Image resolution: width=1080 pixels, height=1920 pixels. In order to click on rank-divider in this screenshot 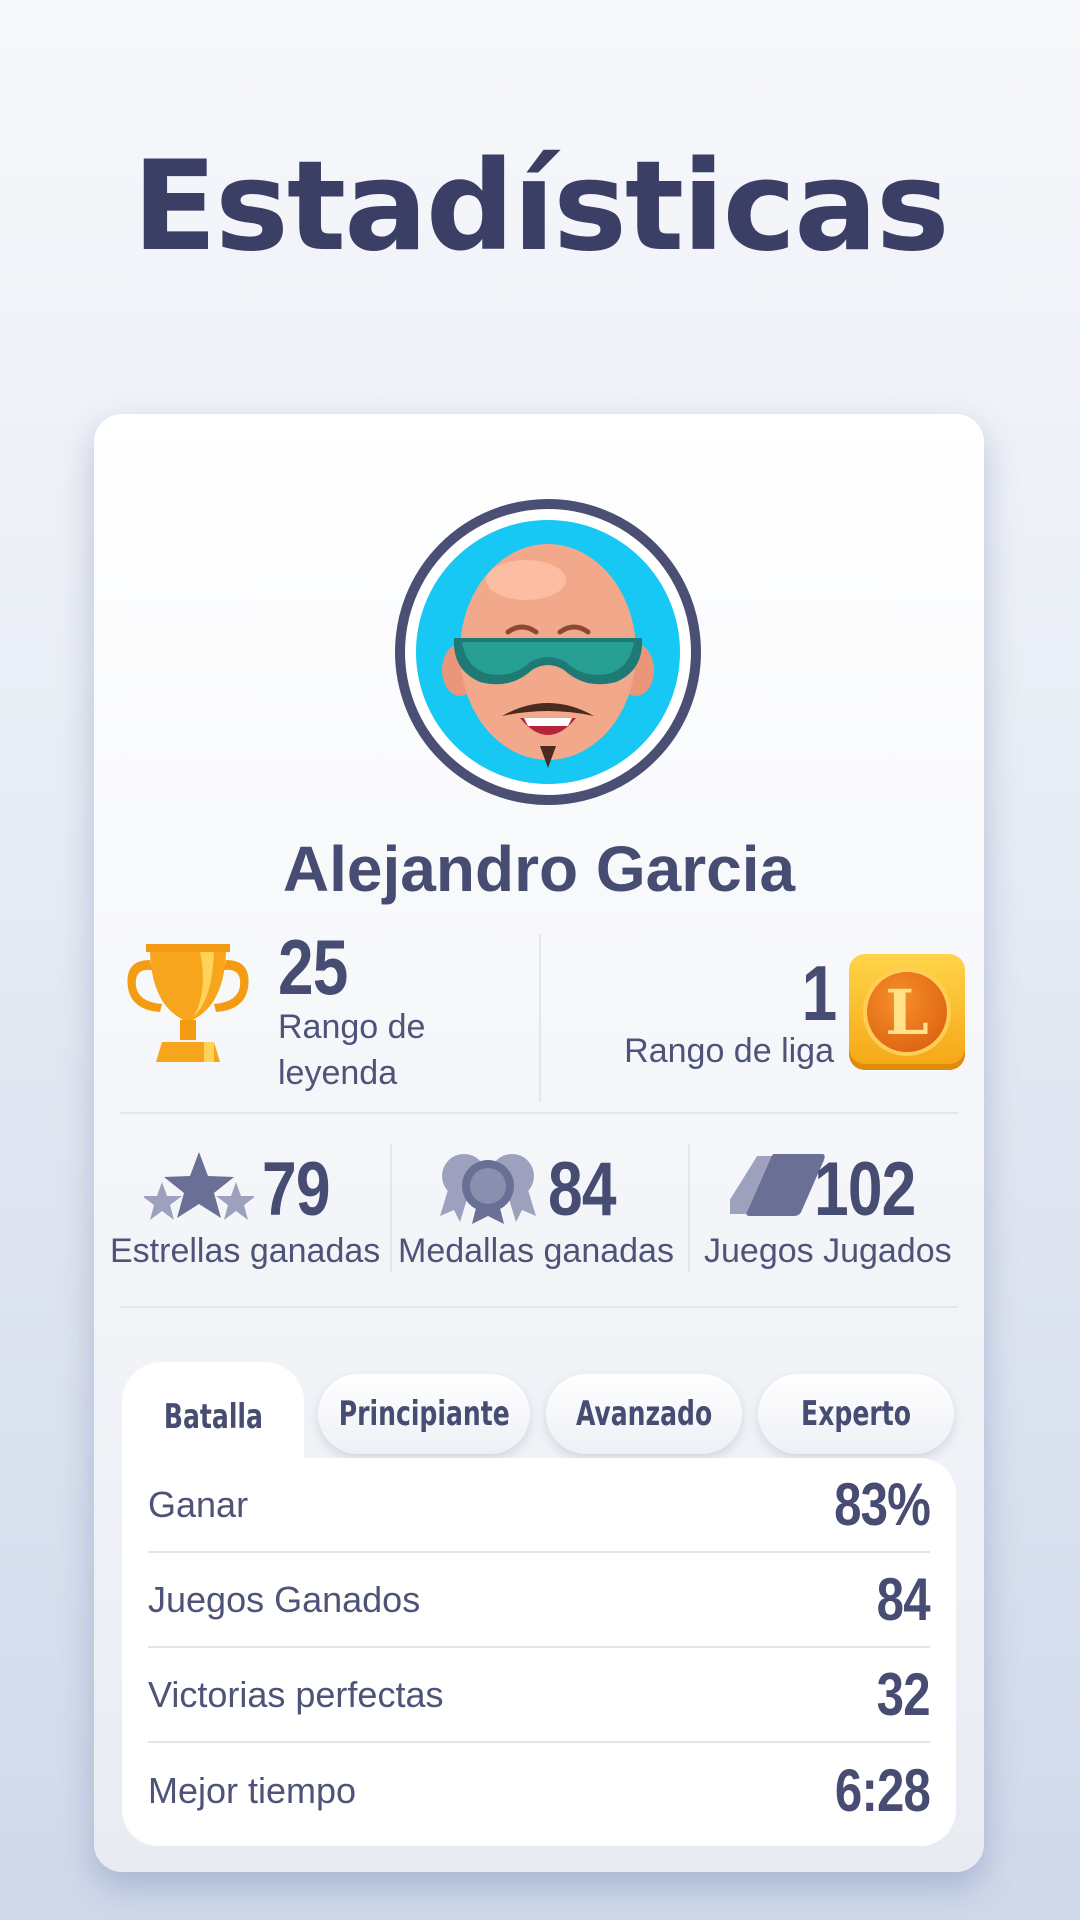, I will do `click(540, 1018)`.